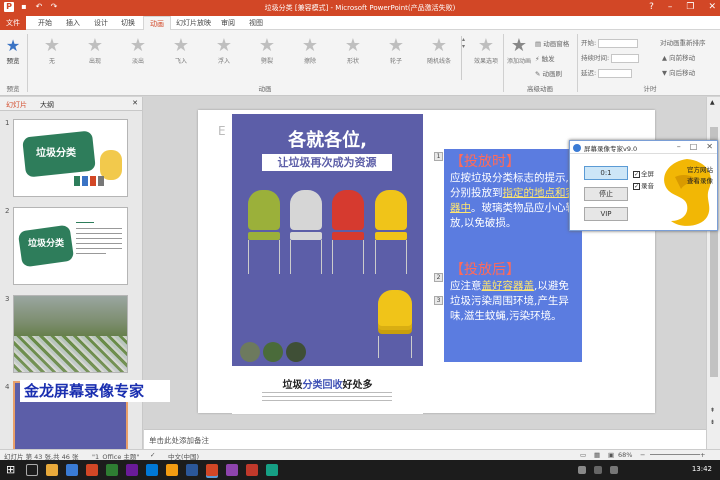 Image resolution: width=720 pixels, height=480 pixels. I want to click on normal-view-icon: ▭, so click(583, 455).